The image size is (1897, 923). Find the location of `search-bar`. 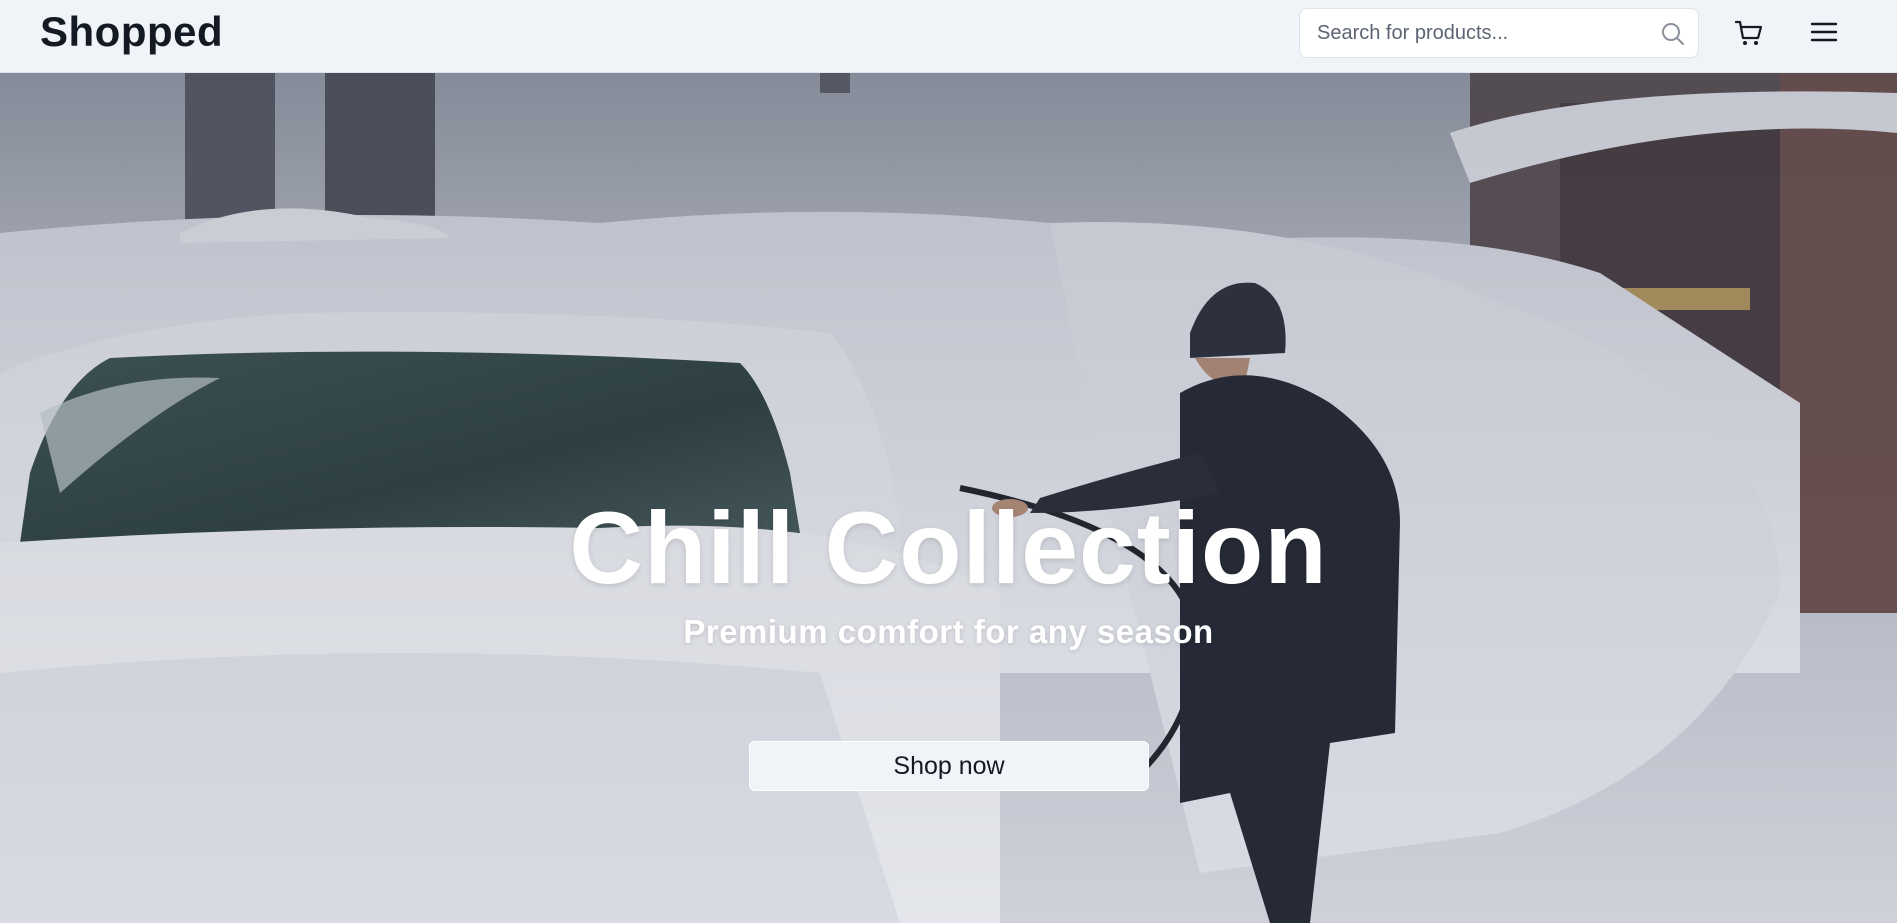

search-bar is located at coordinates (1499, 33).